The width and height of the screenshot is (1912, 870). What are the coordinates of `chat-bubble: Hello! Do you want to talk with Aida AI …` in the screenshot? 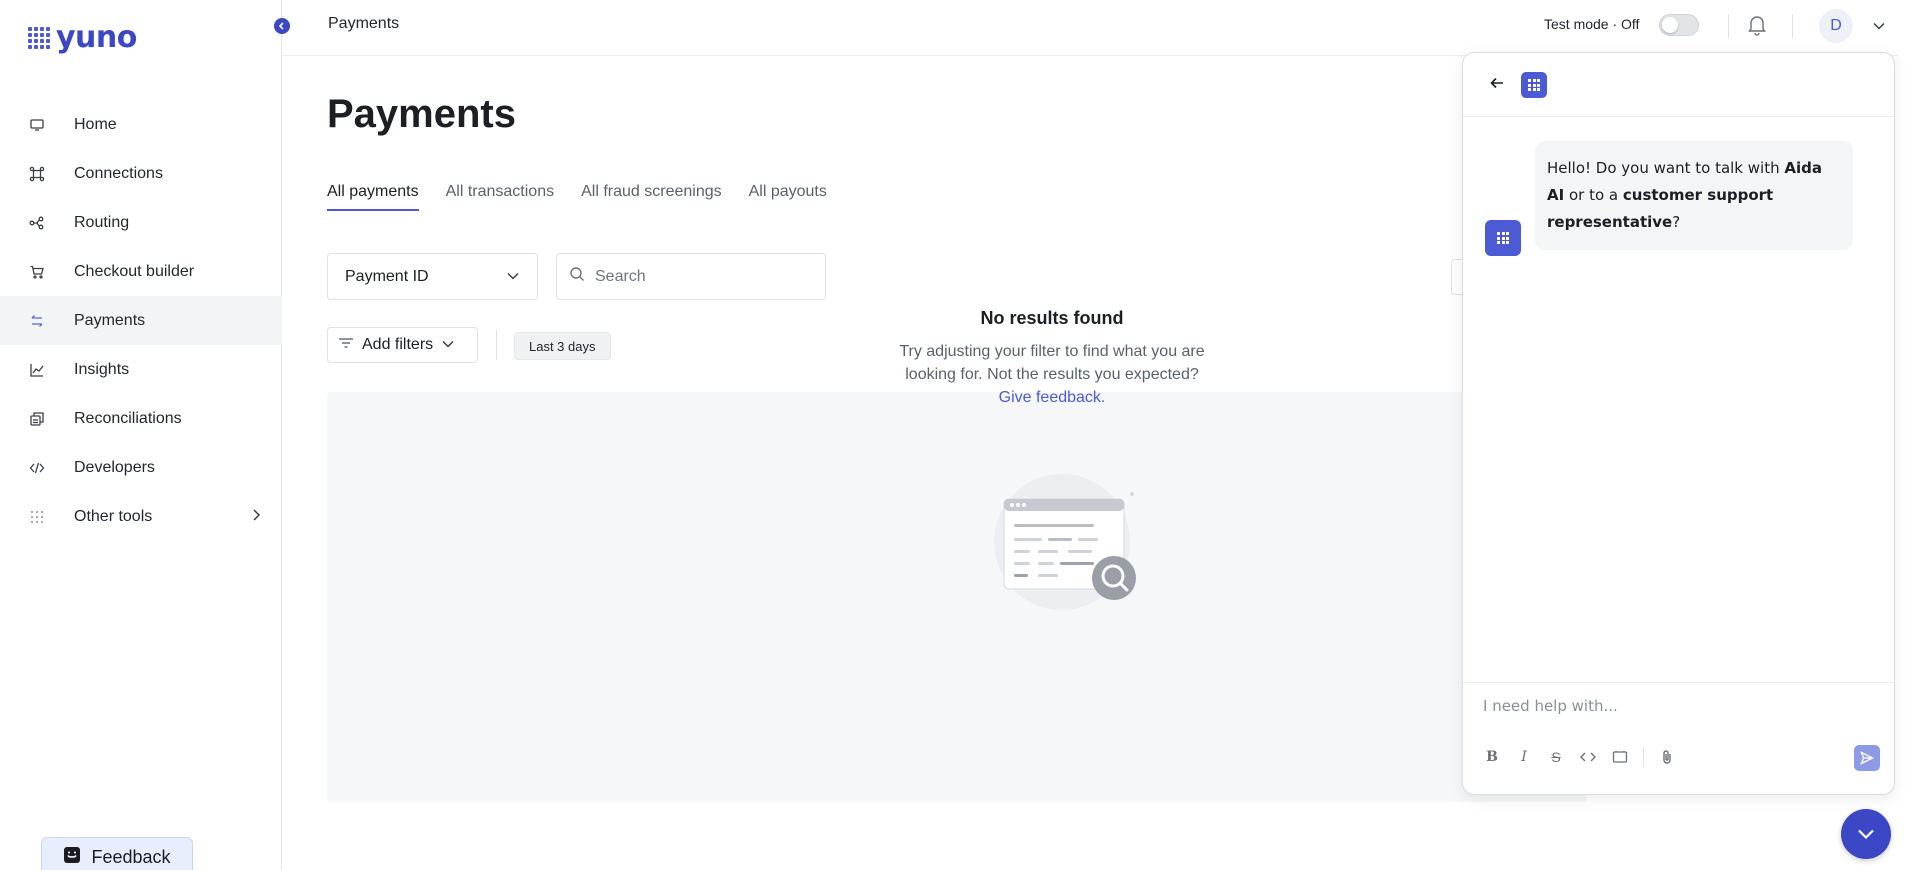 It's located at (1694, 195).